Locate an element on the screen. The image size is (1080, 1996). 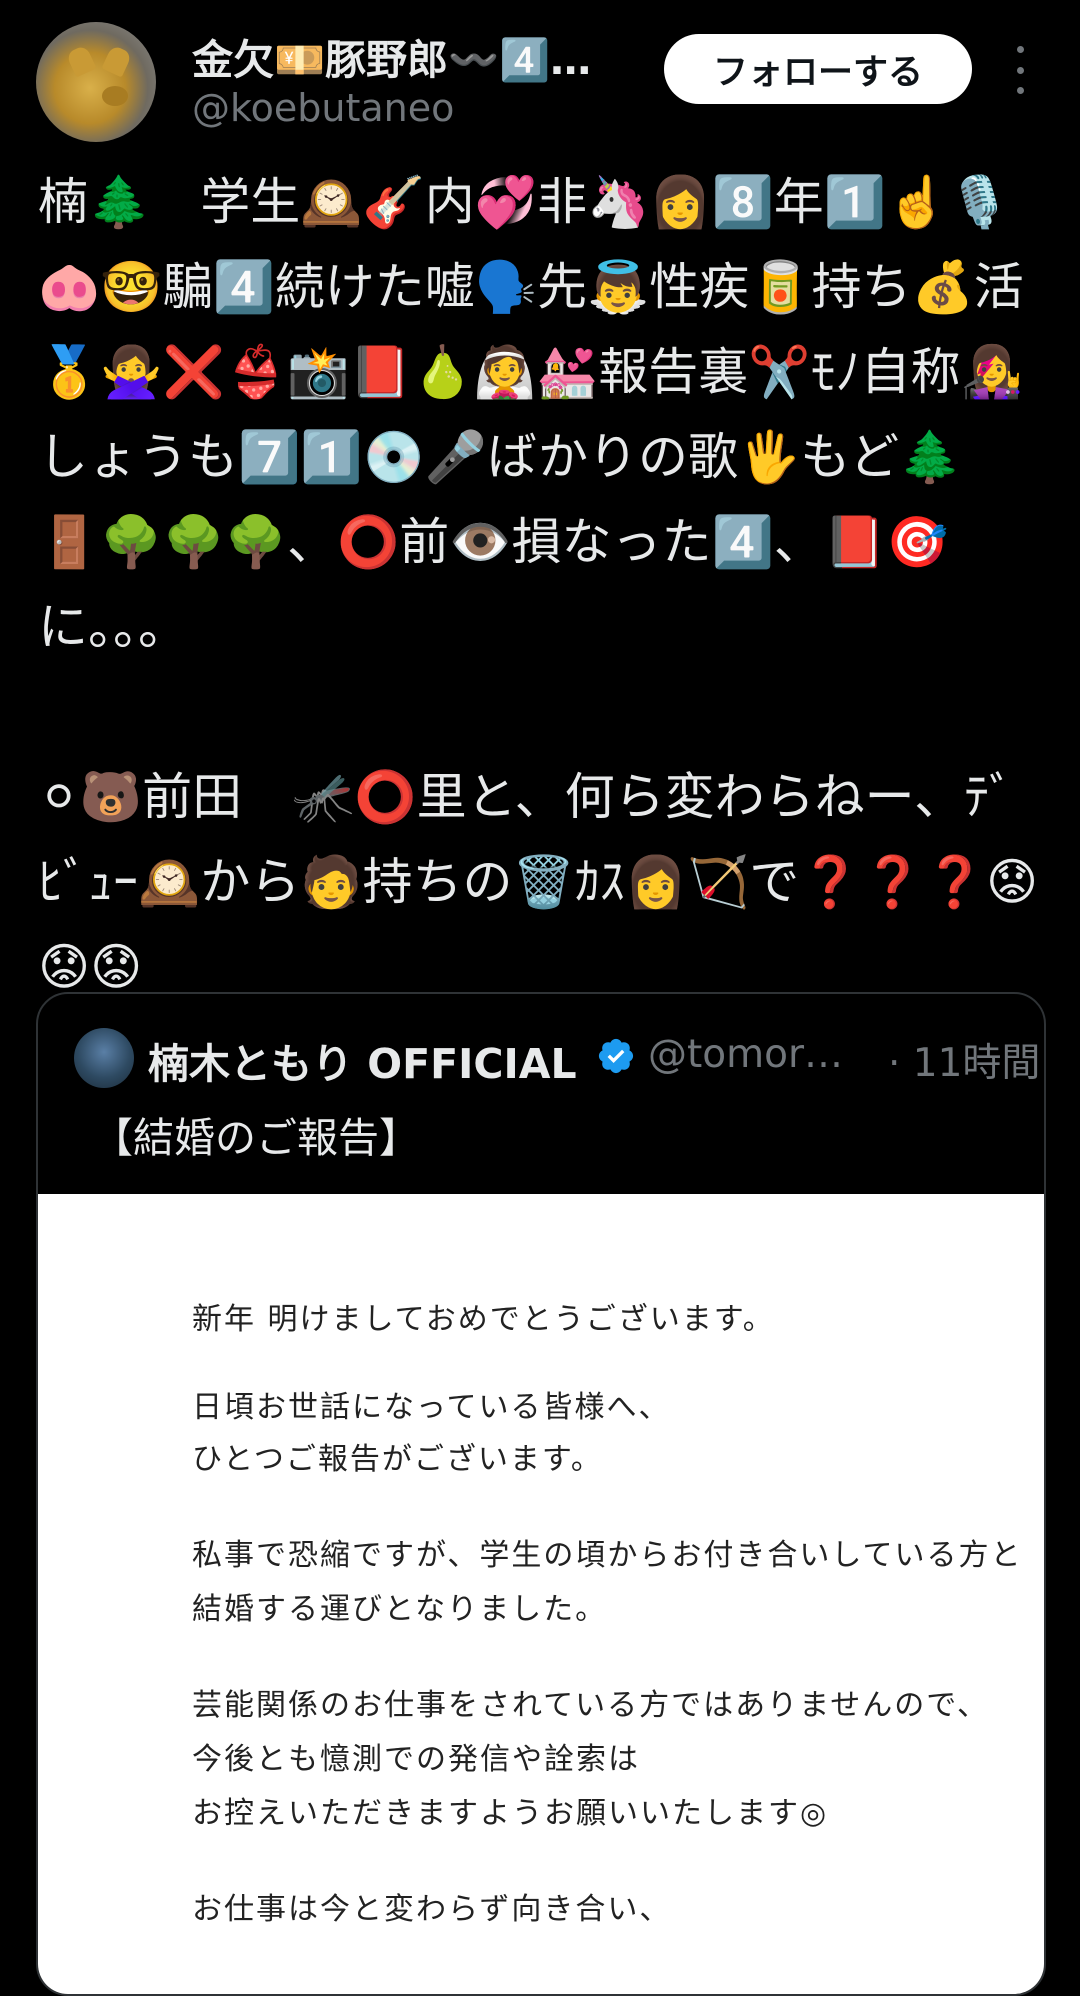
author-avatar is located at coordinates (96, 82).